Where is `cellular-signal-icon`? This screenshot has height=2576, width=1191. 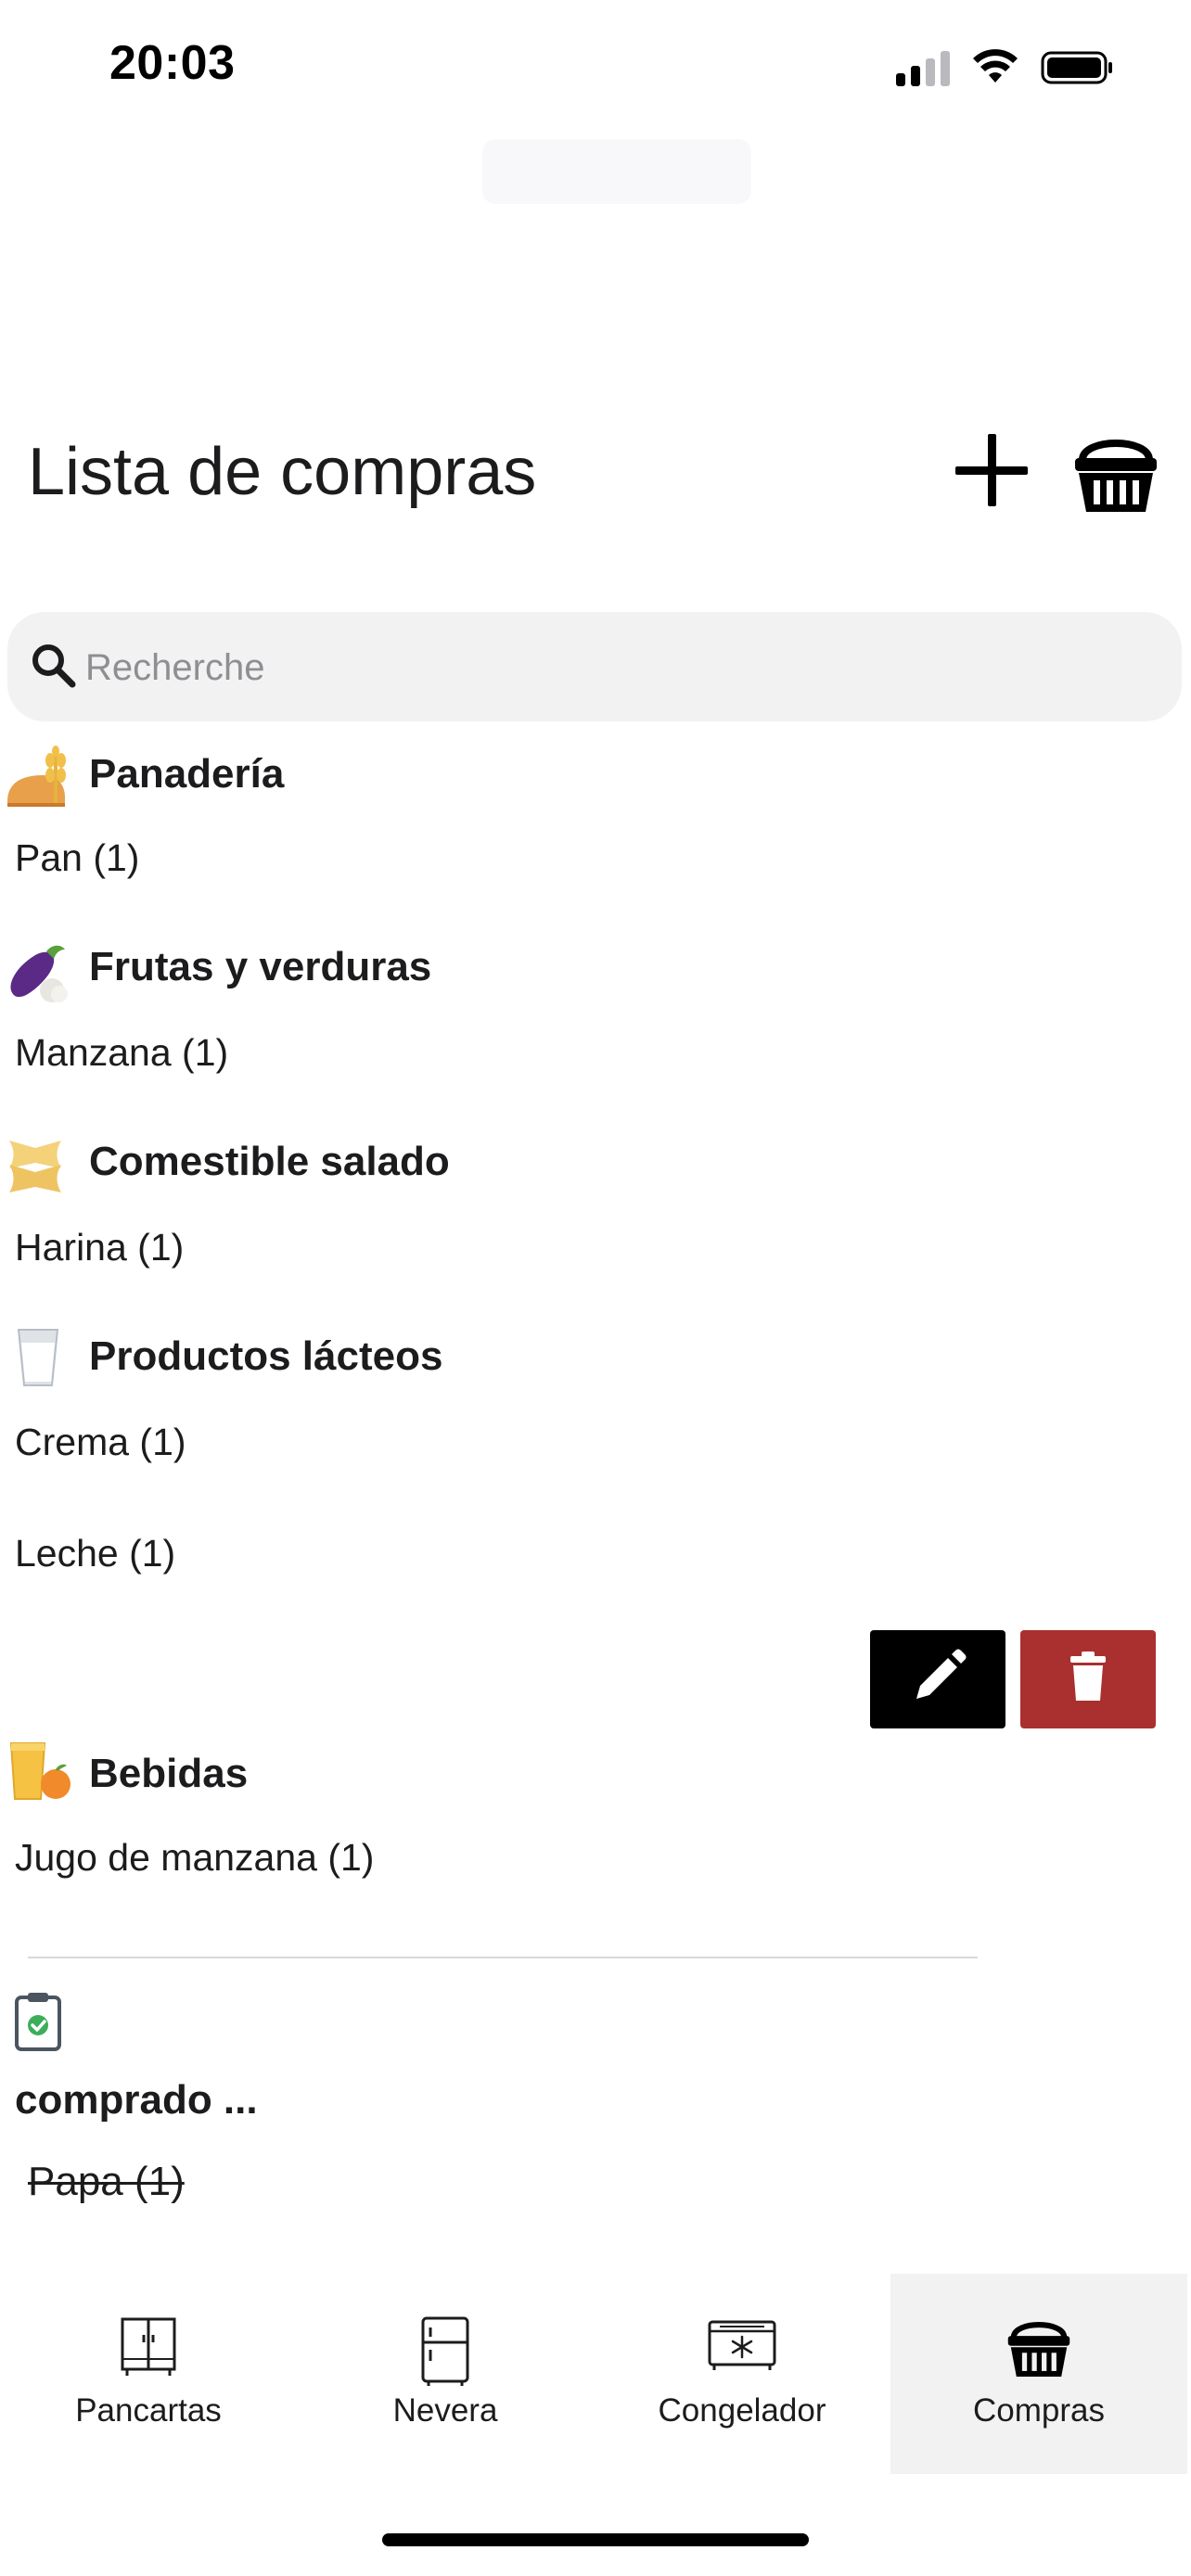
cellular-signal-icon is located at coordinates (923, 67).